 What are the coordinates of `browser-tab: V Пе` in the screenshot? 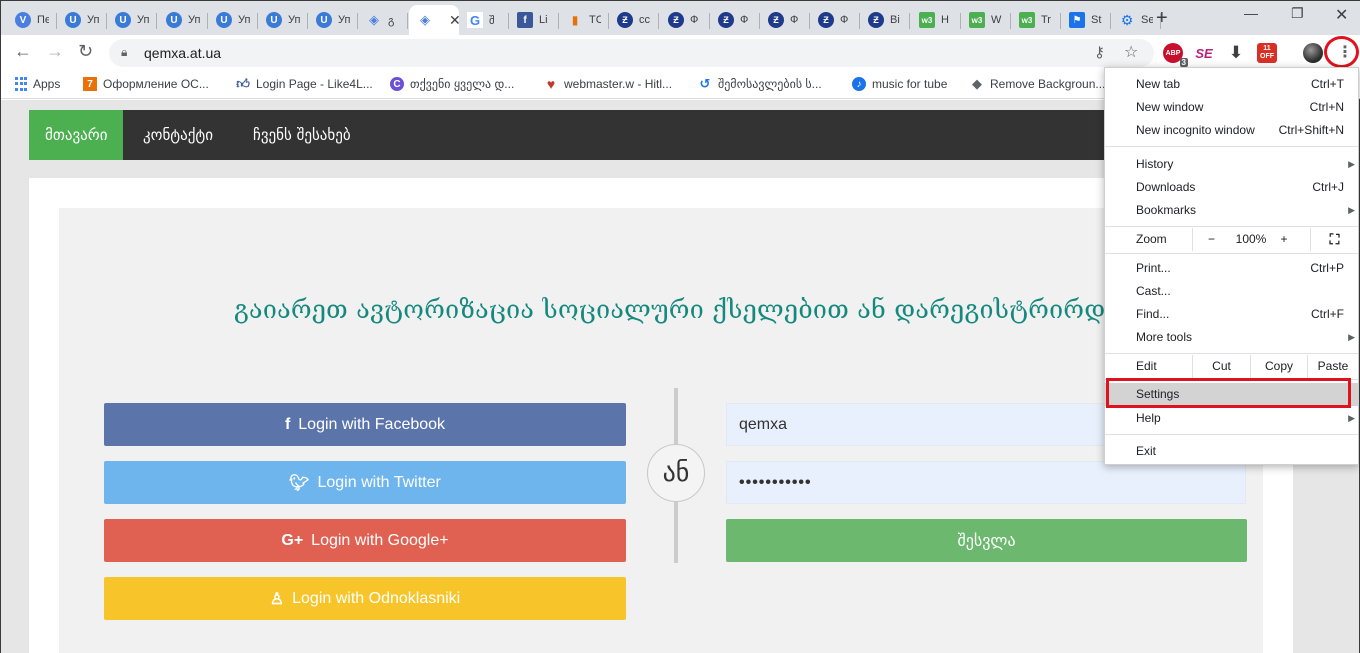 It's located at (32, 20).